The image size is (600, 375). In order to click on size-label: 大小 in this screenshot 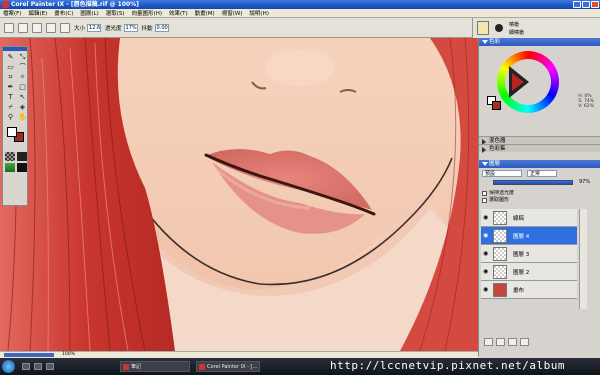, I will do `click(80, 28)`.